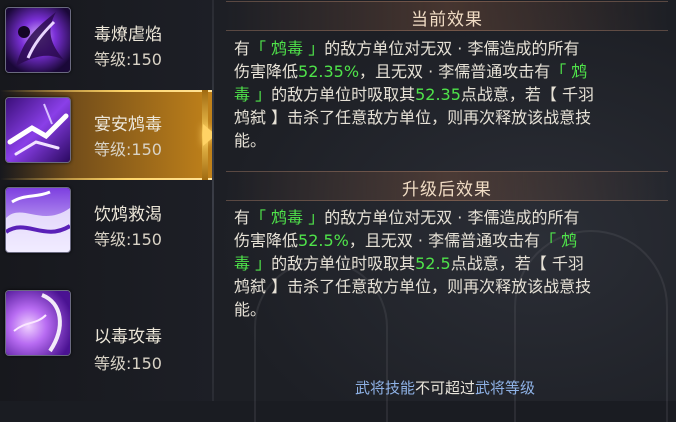 Image resolution: width=676 pixels, height=422 pixels. I want to click on desc-line: 伤害降低52.5%，且无双 · 李儒普通攻击有「 鸩, so click(406, 240).